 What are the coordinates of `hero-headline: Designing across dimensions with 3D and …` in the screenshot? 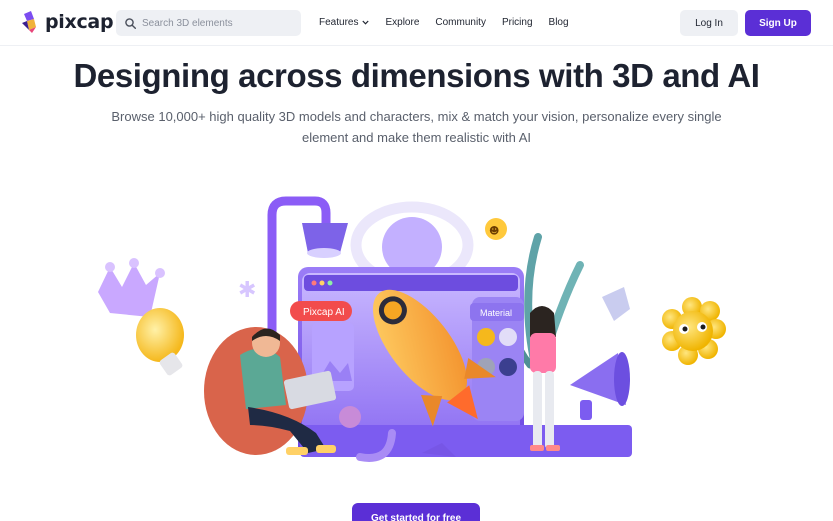 It's located at (416, 75).